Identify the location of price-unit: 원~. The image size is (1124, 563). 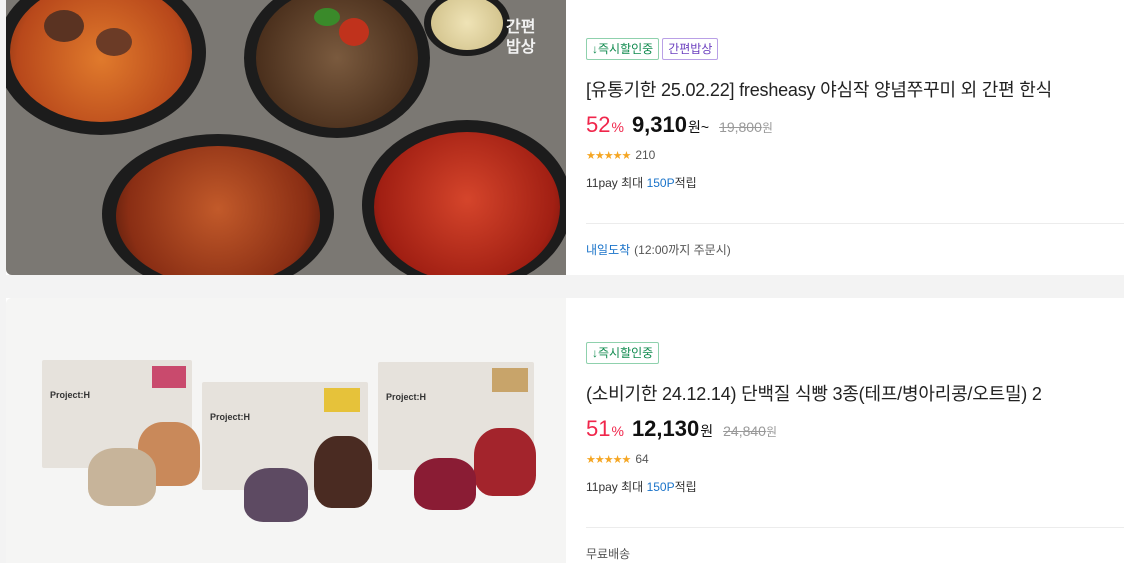
(699, 127).